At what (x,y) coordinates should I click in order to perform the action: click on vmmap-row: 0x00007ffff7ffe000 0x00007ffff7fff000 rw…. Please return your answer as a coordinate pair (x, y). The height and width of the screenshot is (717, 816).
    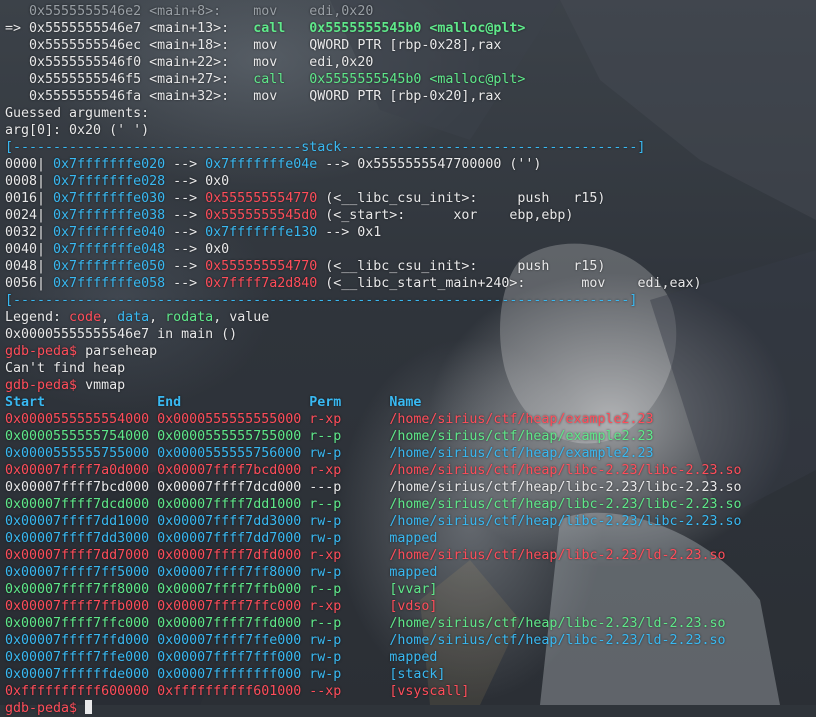
    Looking at the image, I should click on (221, 657).